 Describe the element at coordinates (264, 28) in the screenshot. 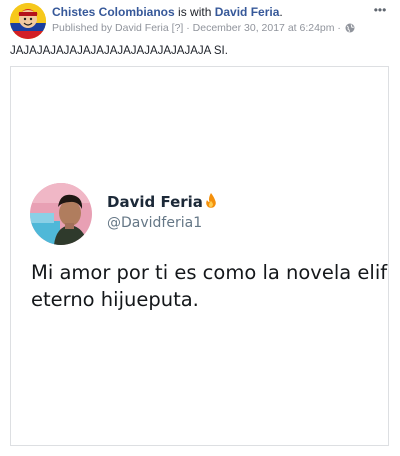

I see `post-timestamp-link: December 30, 2017 at 6:24pm` at that location.